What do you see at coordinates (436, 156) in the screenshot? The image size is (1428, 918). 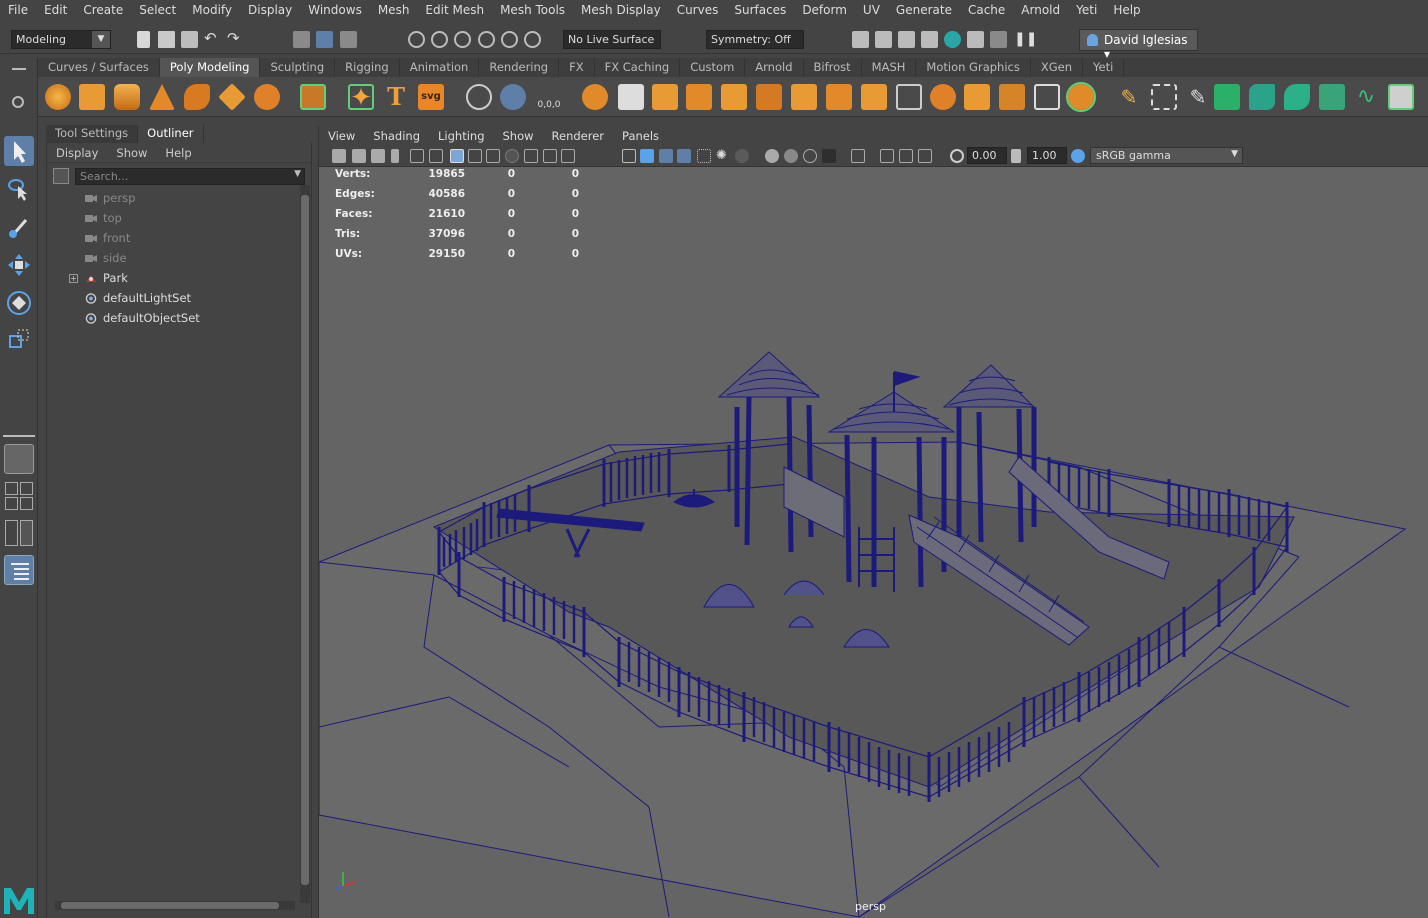 I see `grease-pencil-icon` at bounding box center [436, 156].